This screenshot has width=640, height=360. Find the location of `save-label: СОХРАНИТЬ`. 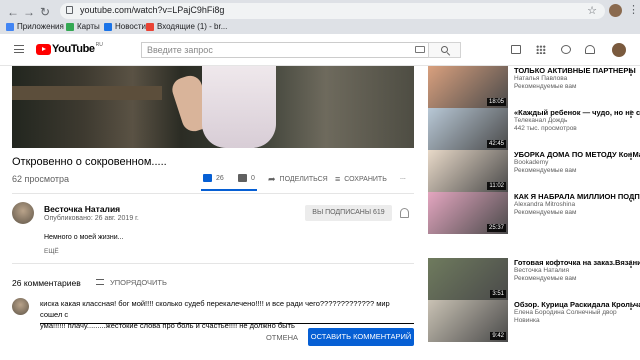

save-label: СОХРАНИТЬ is located at coordinates (365, 179).